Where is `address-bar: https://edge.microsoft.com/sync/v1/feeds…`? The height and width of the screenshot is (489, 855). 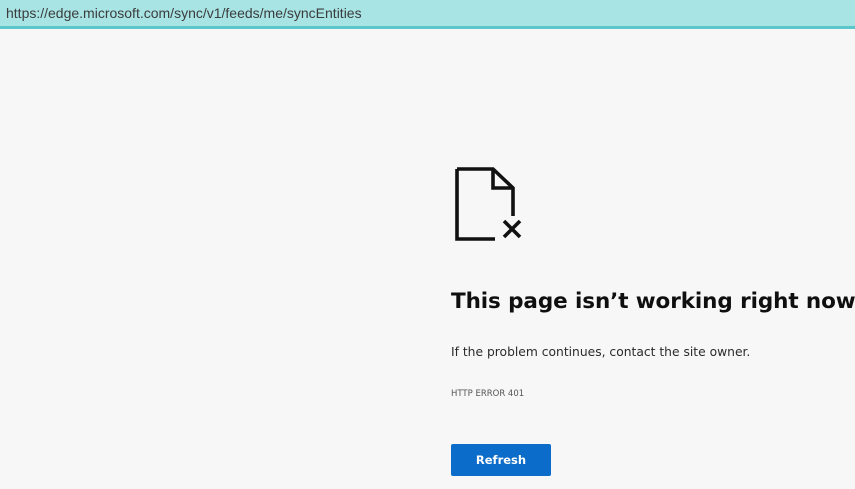 address-bar: https://edge.microsoft.com/sync/v1/feeds… is located at coordinates (427, 14).